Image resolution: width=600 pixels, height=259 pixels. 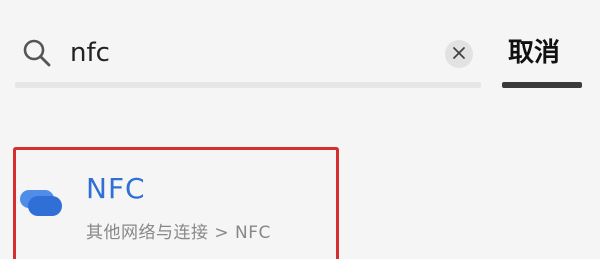 I want to click on cancel-underline, so click(x=542, y=85).